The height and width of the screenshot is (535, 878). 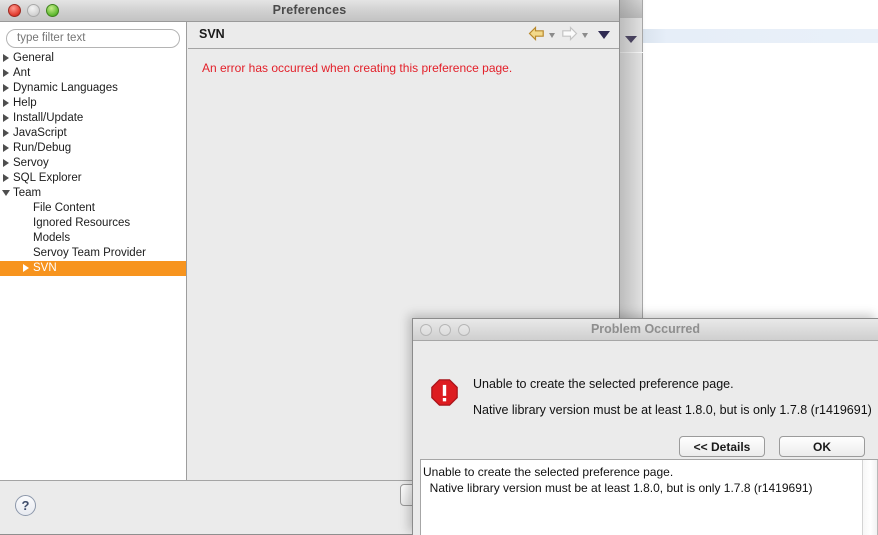 What do you see at coordinates (82, 223) in the screenshot?
I see `tree-item-label: Ignored Resources` at bounding box center [82, 223].